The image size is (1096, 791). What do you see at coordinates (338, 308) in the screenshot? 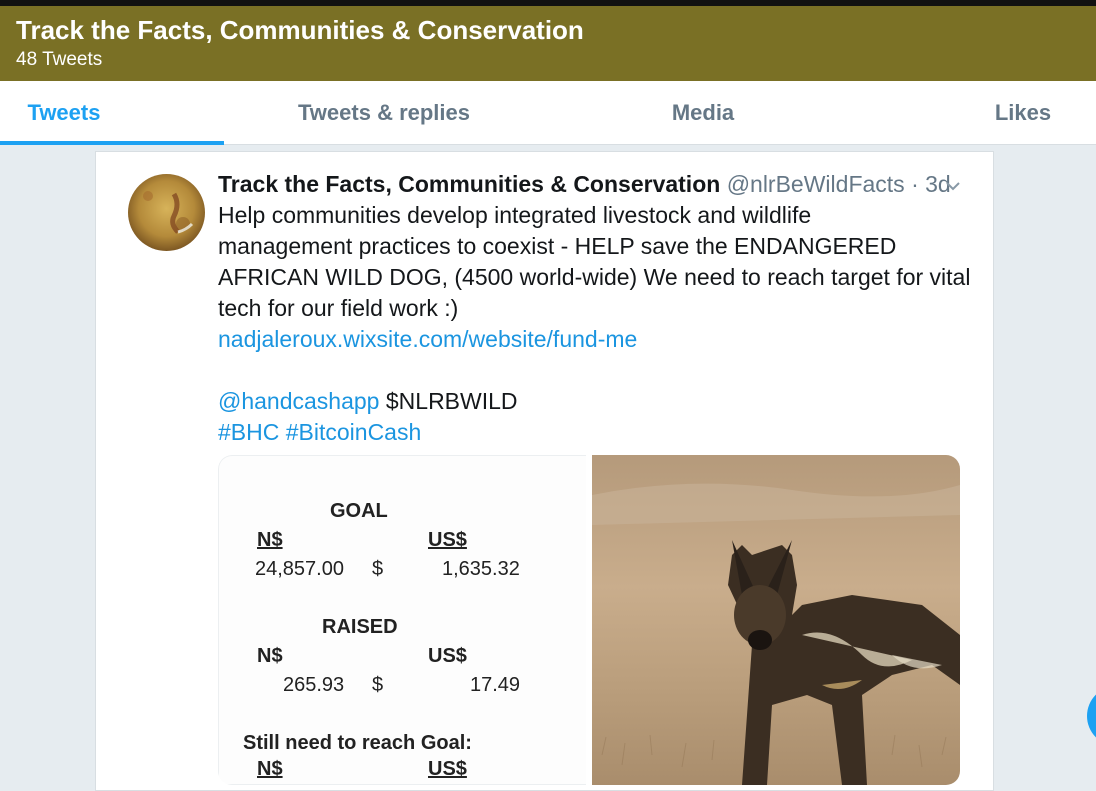
I see `tweet-text-line: tech for our field work :)` at bounding box center [338, 308].